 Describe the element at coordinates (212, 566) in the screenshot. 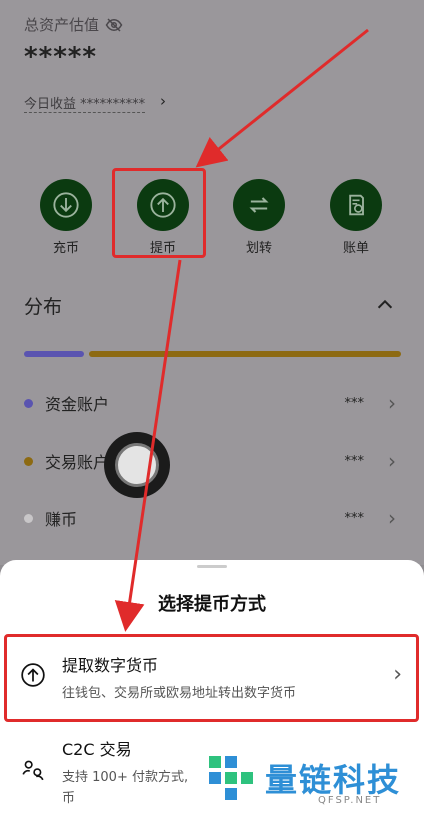

I see `sheet-drag-handle` at that location.